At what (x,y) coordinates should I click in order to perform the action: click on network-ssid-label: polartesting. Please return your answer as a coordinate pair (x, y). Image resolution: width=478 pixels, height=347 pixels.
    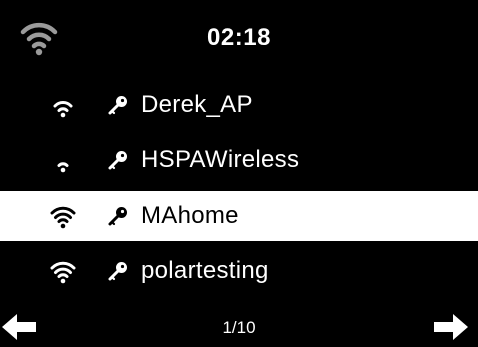
    Looking at the image, I should click on (205, 270).